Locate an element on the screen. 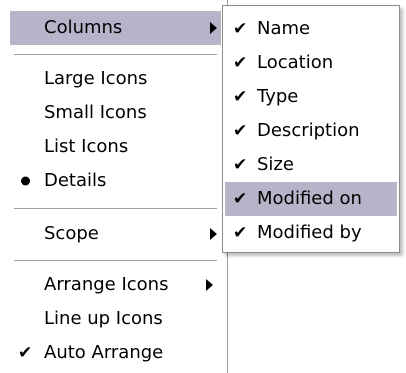 This screenshot has width=406, height=373. column-item-modified-on: ✔ Modified on is located at coordinates (311, 199).